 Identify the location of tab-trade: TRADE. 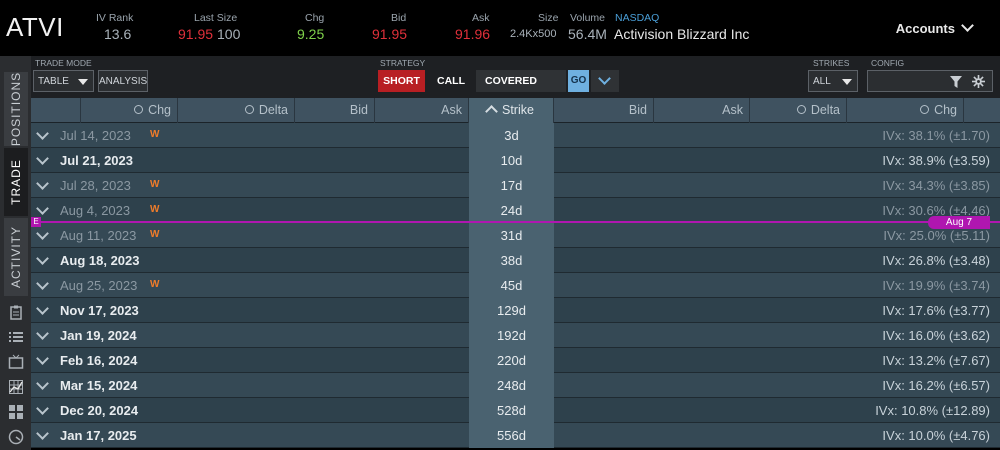
(16, 182).